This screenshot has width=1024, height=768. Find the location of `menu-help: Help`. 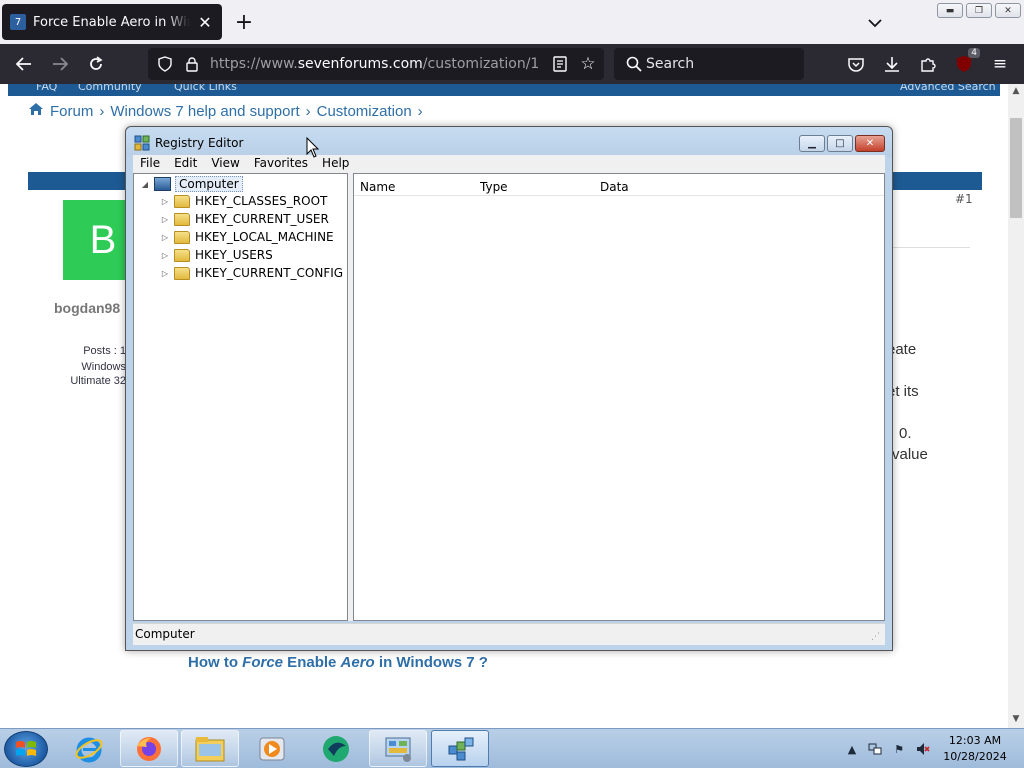

menu-help: Help is located at coordinates (335, 164).